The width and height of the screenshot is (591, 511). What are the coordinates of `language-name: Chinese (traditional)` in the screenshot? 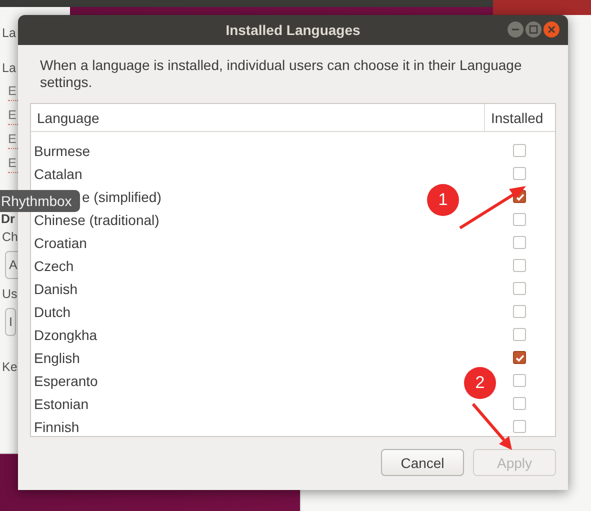 It's located at (96, 220).